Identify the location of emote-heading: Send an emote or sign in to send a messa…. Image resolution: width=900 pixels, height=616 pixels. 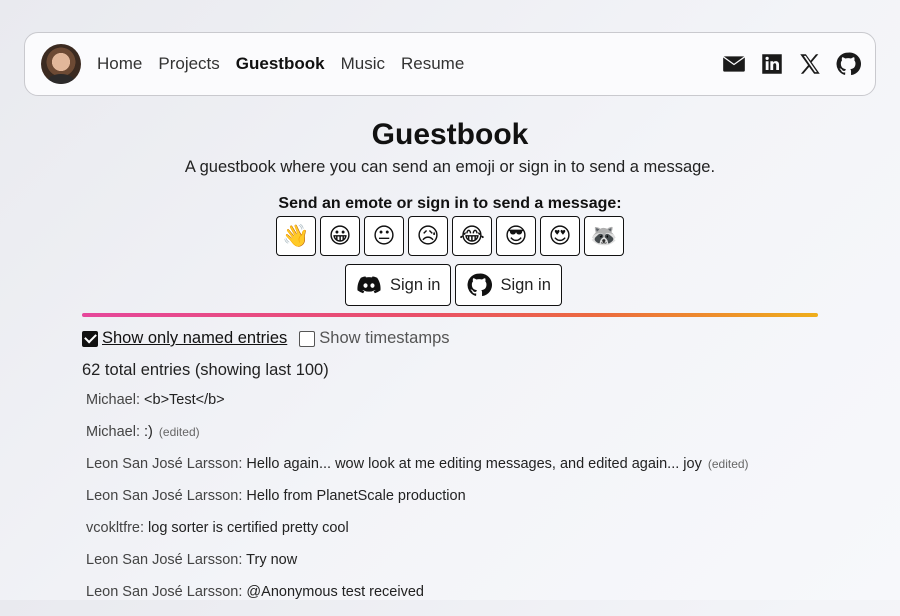
(450, 203).